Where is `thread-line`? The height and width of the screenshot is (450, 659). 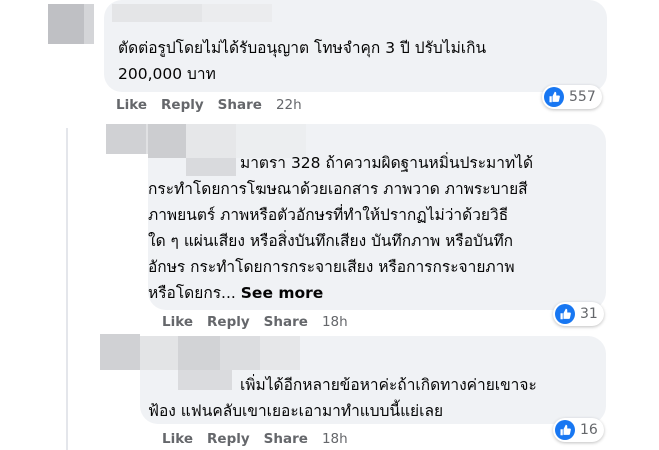
thread-line is located at coordinates (67, 289).